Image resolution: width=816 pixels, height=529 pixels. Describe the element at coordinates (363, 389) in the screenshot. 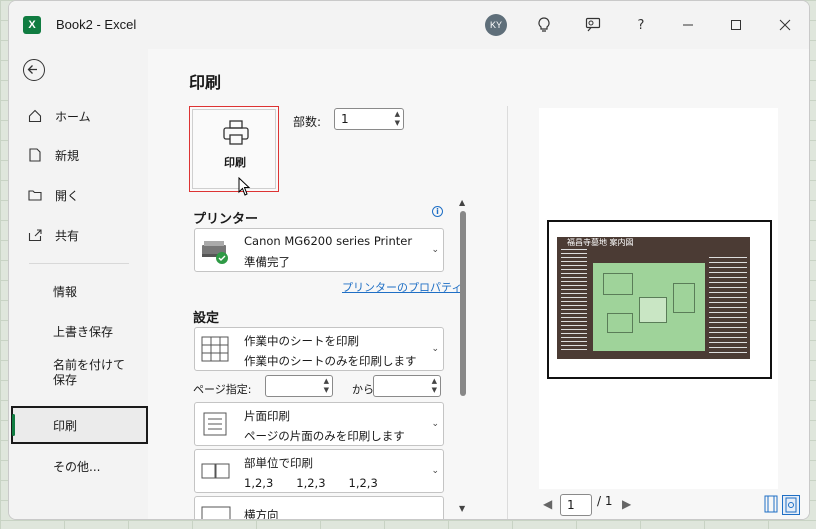

I see `pages-to-label: から` at that location.